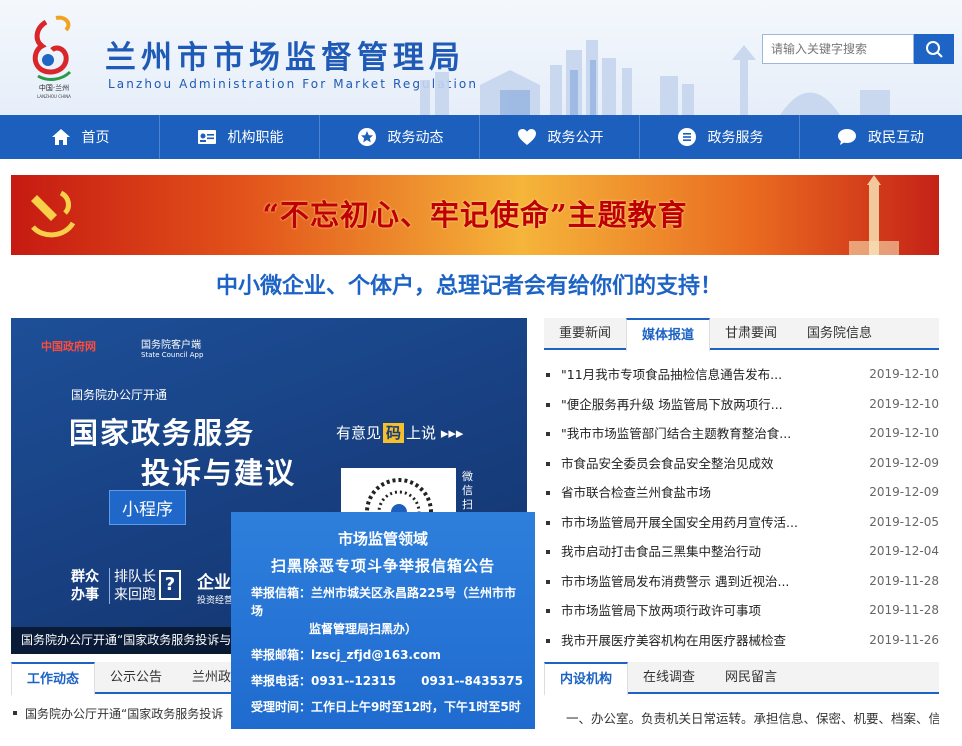  I want to click on heart-icon, so click(527, 137).